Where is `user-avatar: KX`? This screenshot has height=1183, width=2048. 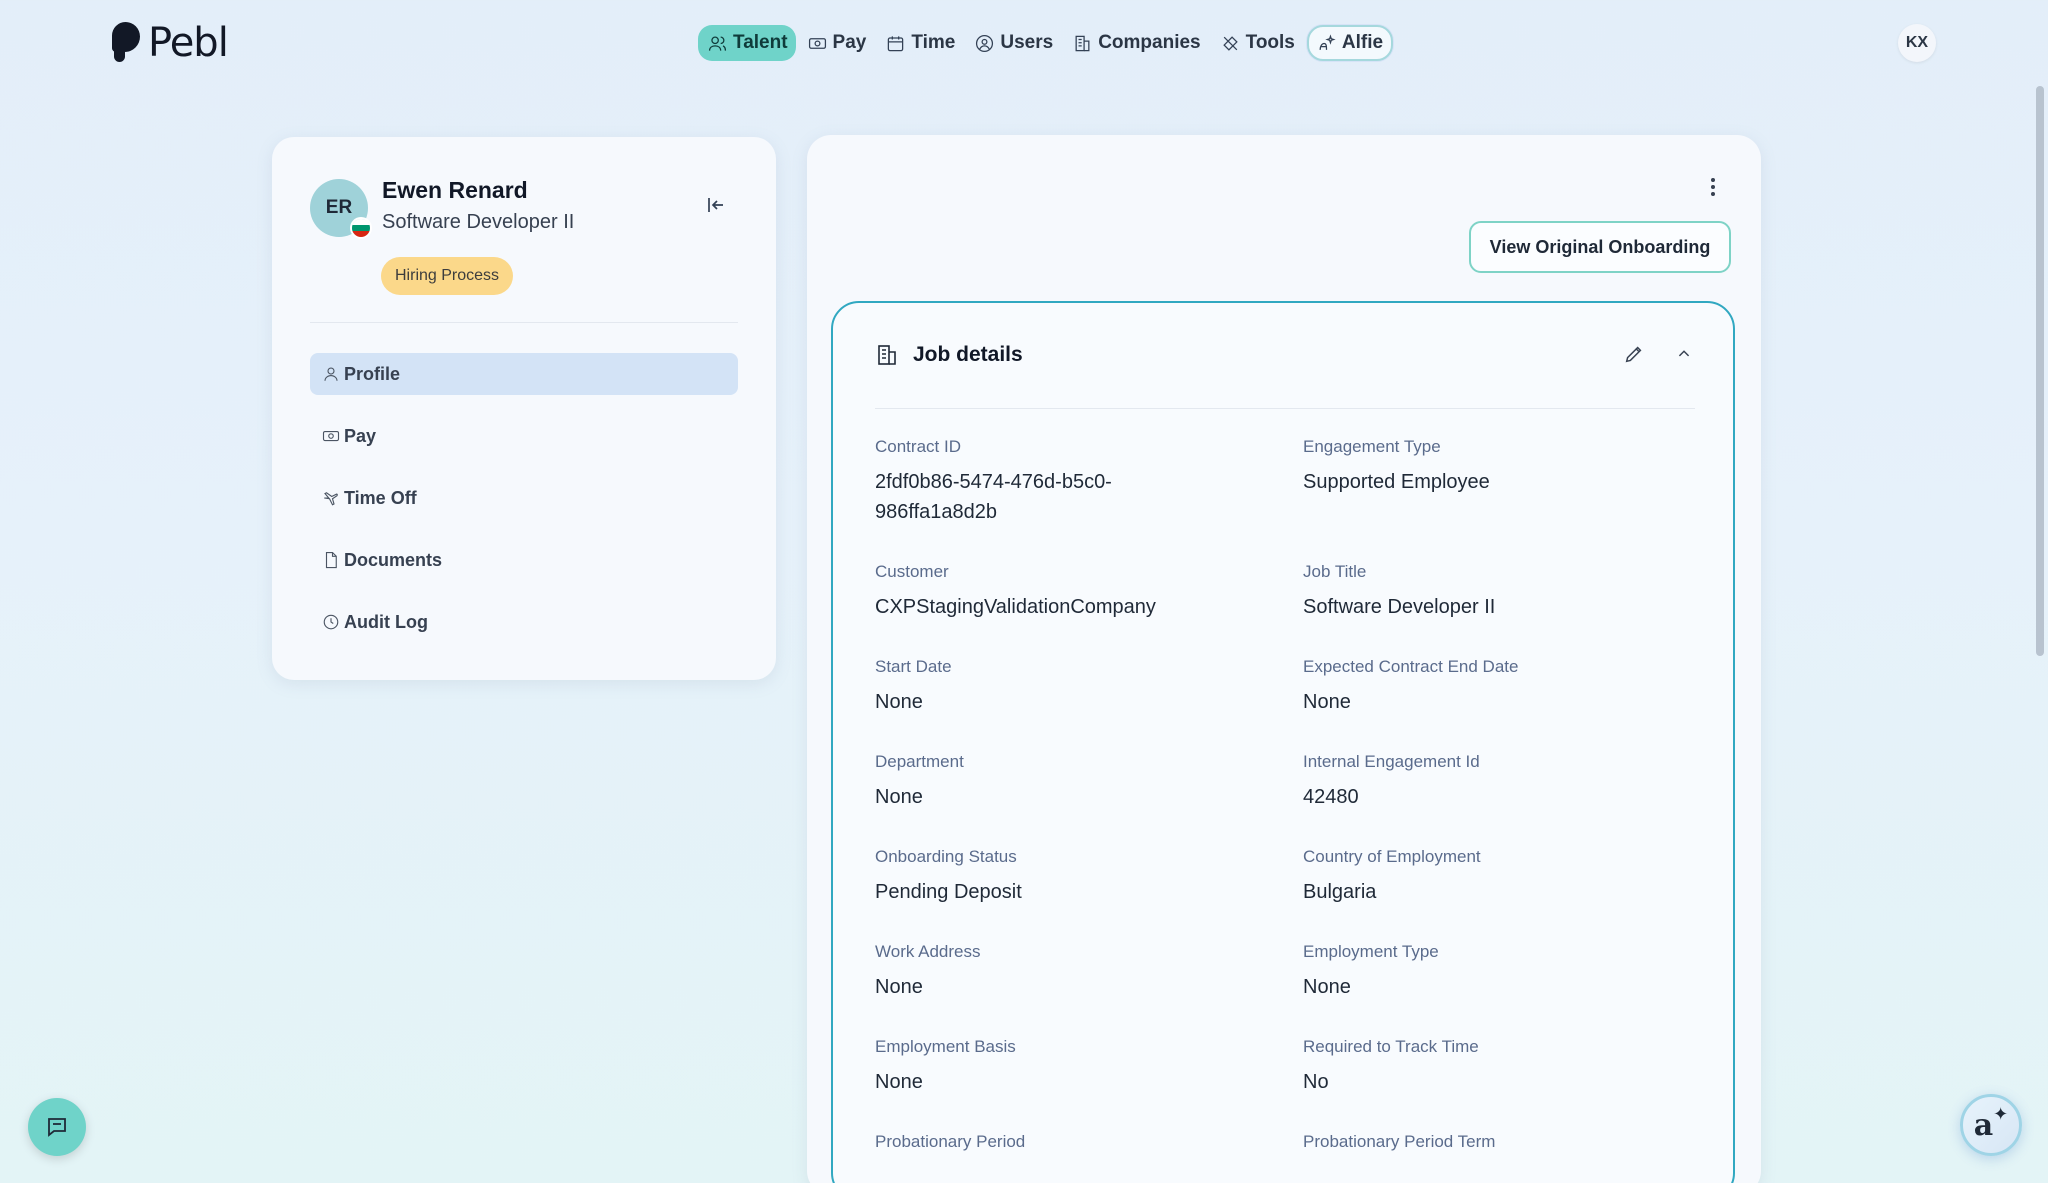 user-avatar: KX is located at coordinates (1917, 43).